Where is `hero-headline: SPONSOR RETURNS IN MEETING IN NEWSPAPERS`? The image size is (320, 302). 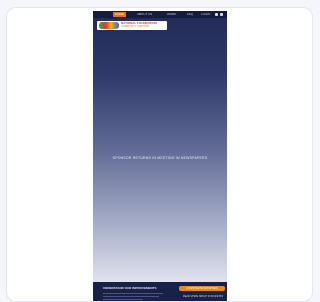 hero-headline: SPONSOR RETURNS IN MEETING IN NEWSPAPERS is located at coordinates (160, 158).